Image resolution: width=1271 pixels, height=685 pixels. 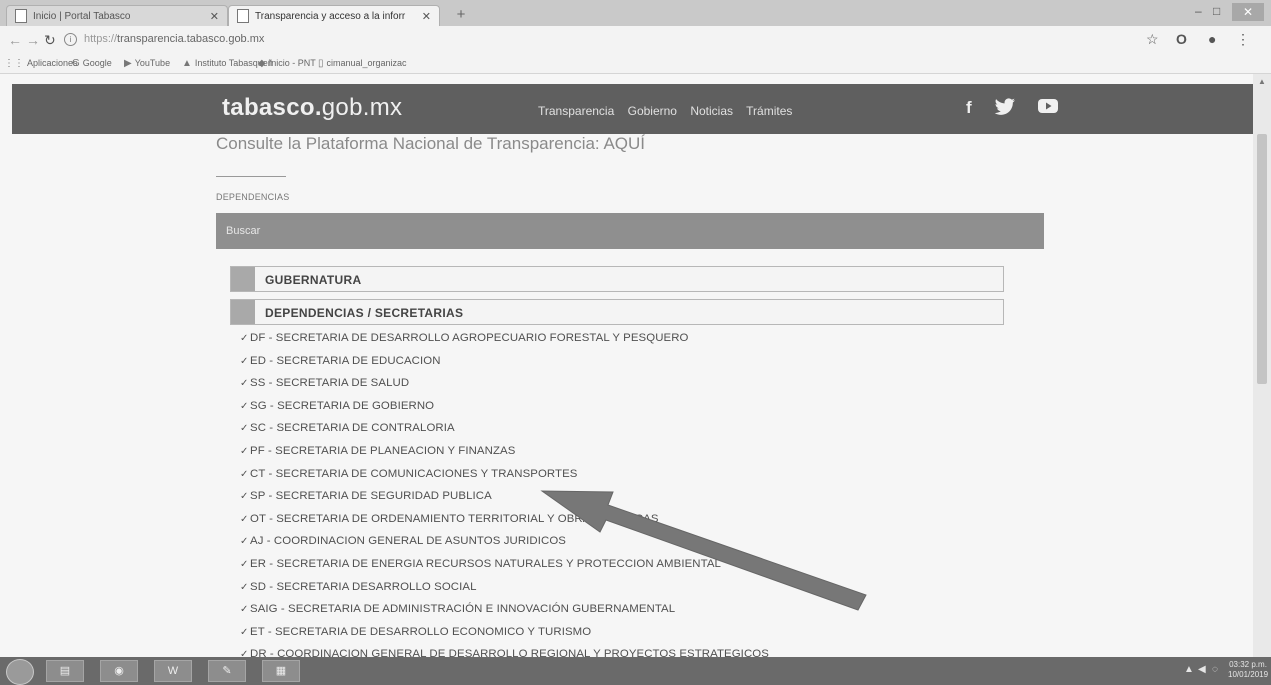 I want to click on url-host: transparencia.tabasco.gob.mx, so click(x=191, y=39).